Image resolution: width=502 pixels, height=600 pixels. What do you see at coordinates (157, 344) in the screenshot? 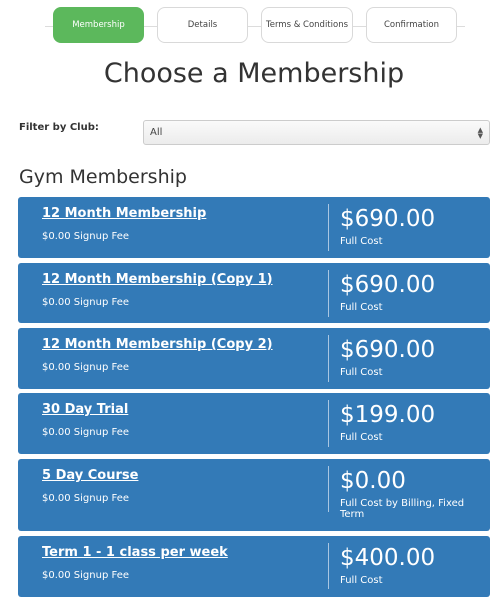
I see `membership-name-link: 12 Month Membership (Copy 2)` at bounding box center [157, 344].